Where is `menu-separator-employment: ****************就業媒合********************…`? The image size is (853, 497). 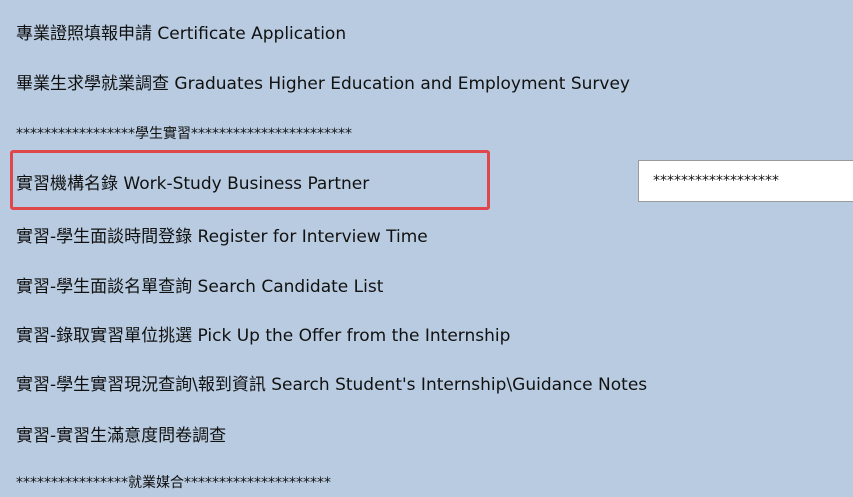
menu-separator-employment: ****************就業媒合********************… is located at coordinates (173, 483).